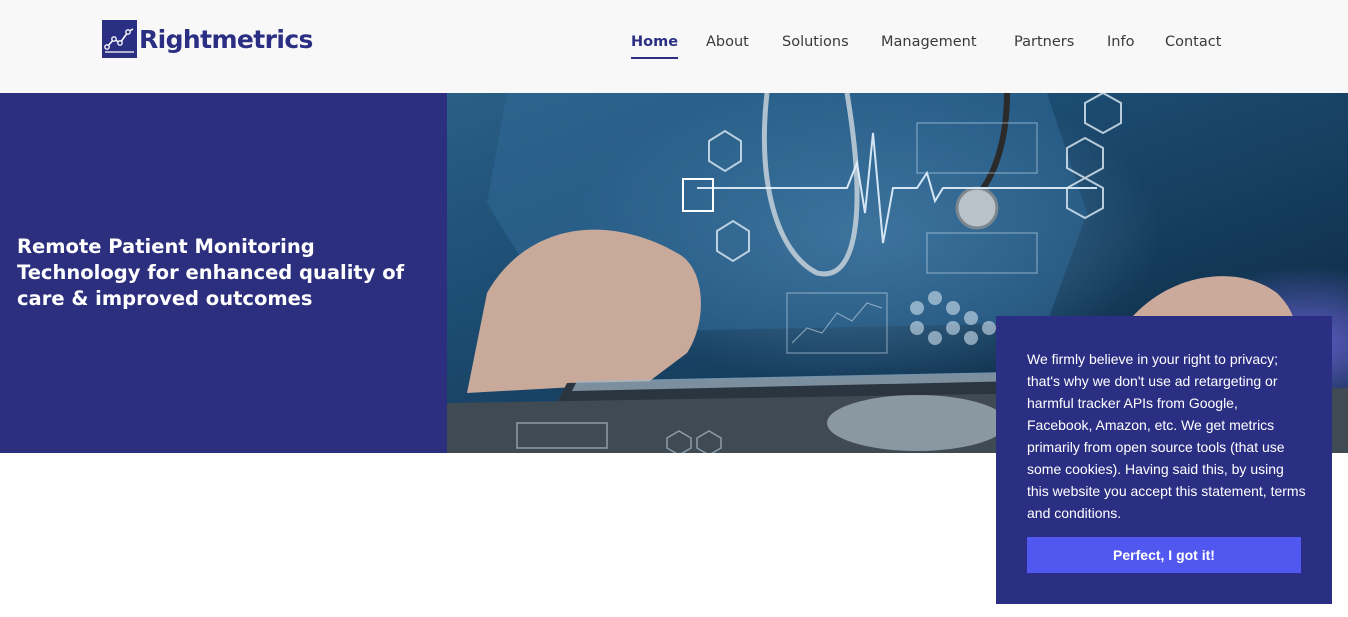 Image resolution: width=1348 pixels, height=617 pixels. What do you see at coordinates (1164, 555) in the screenshot?
I see `cookie-accept-button: Perfect, I got it!` at bounding box center [1164, 555].